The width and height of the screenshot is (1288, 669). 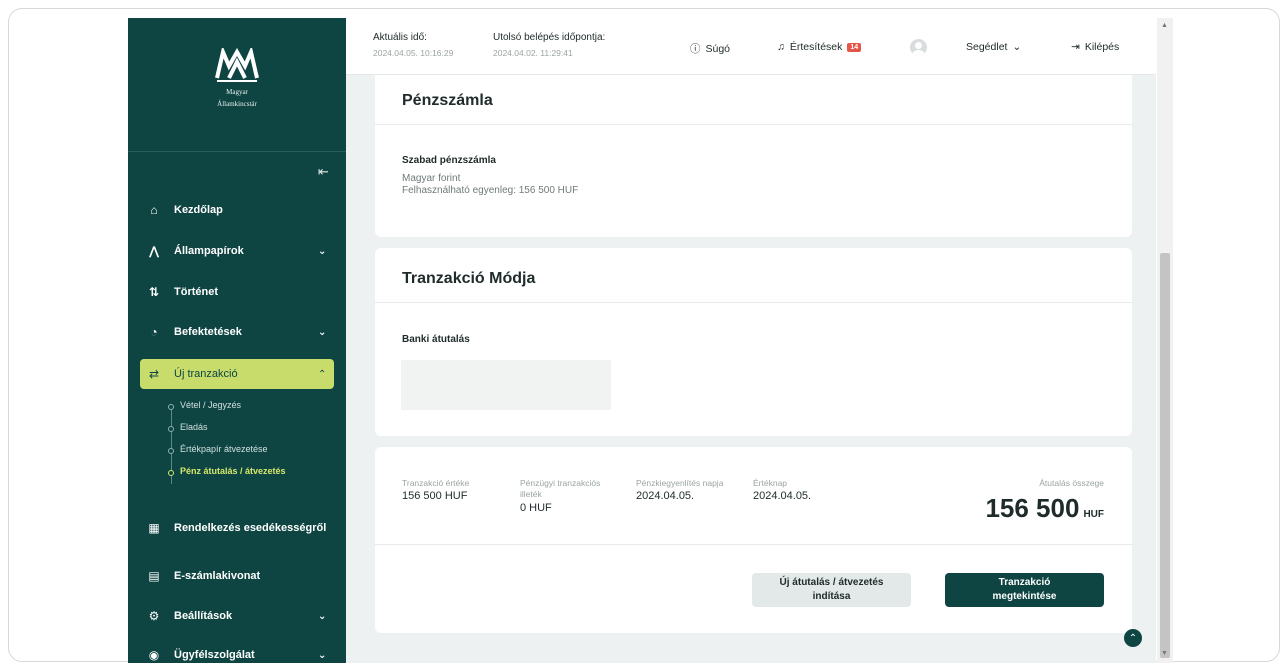 I want to click on transfer-amount-currency: HUF, so click(x=1093, y=514).